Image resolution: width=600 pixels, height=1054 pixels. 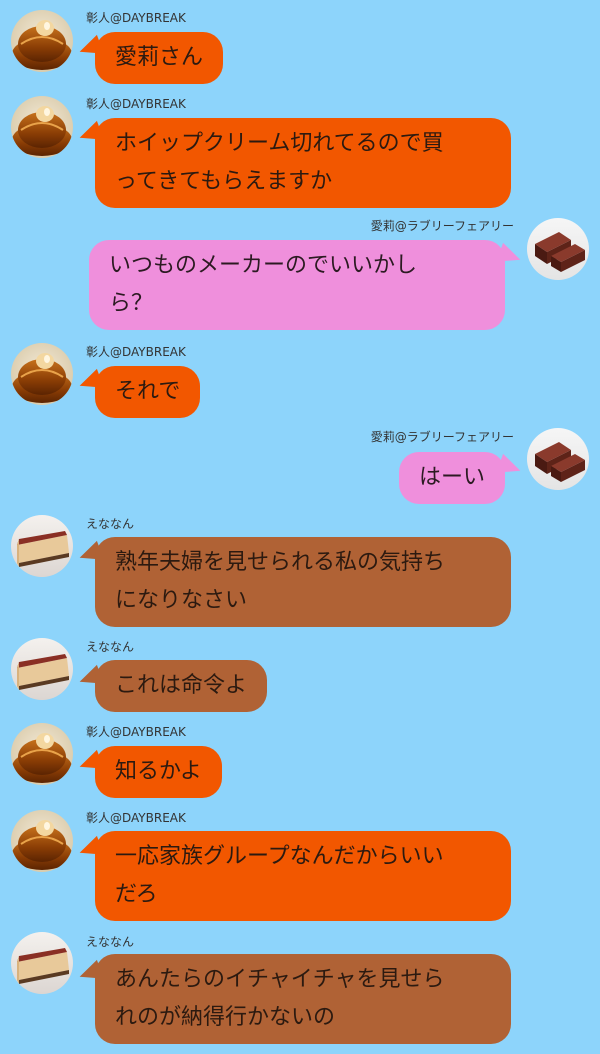 What do you see at coordinates (303, 582) in the screenshot?
I see `message-bubble: 熟年夫婦を見せられる私の気持ち になりなさい` at bounding box center [303, 582].